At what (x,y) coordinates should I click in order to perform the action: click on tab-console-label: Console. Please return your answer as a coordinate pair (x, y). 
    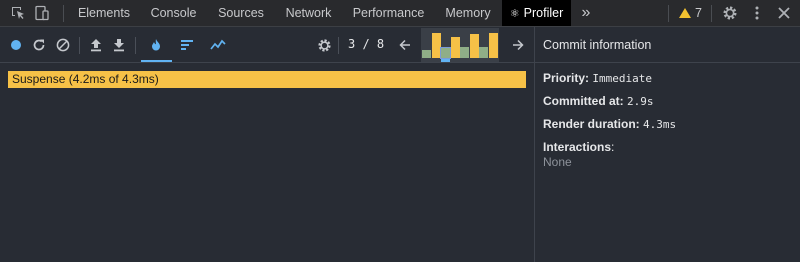
    Looking at the image, I should click on (173, 13).